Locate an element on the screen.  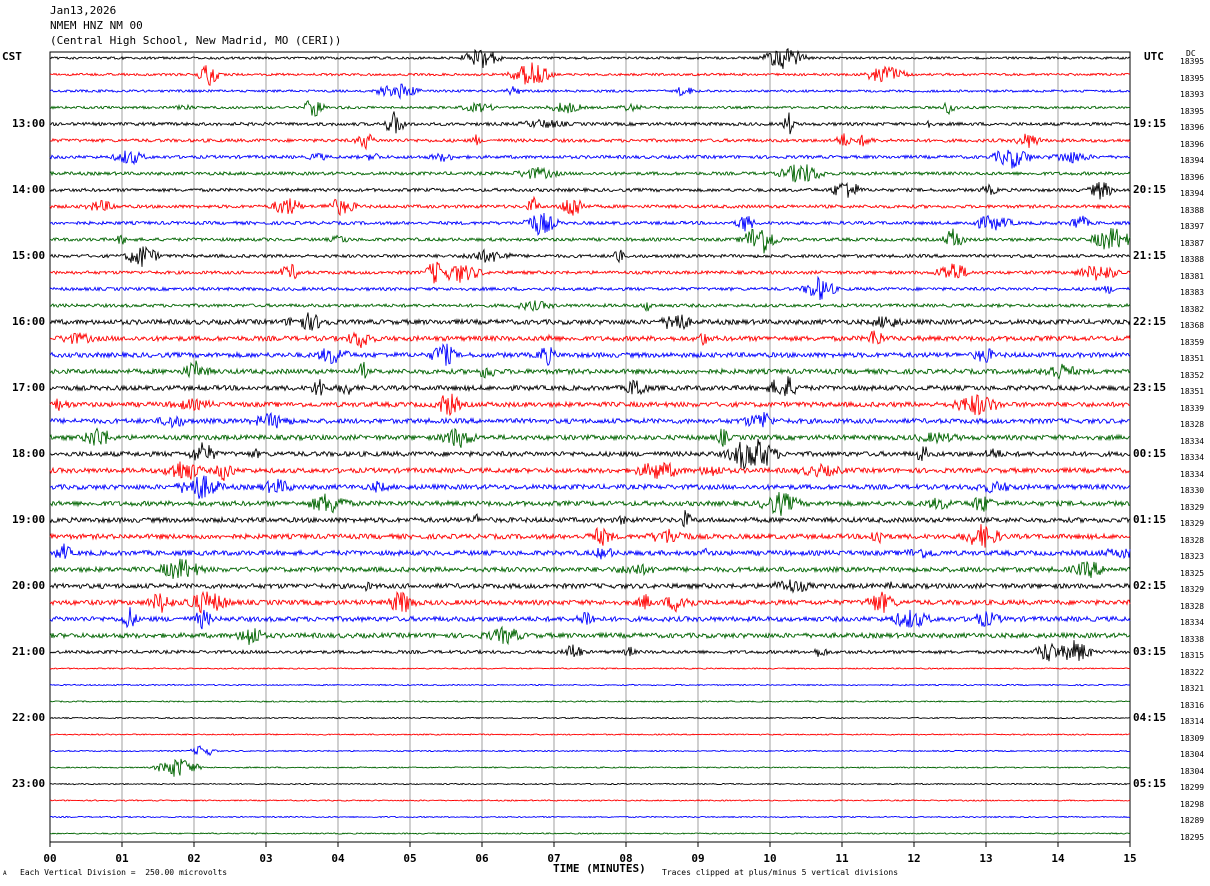
utc-hour-label: 01:15 is located at coordinates (1150, 519).